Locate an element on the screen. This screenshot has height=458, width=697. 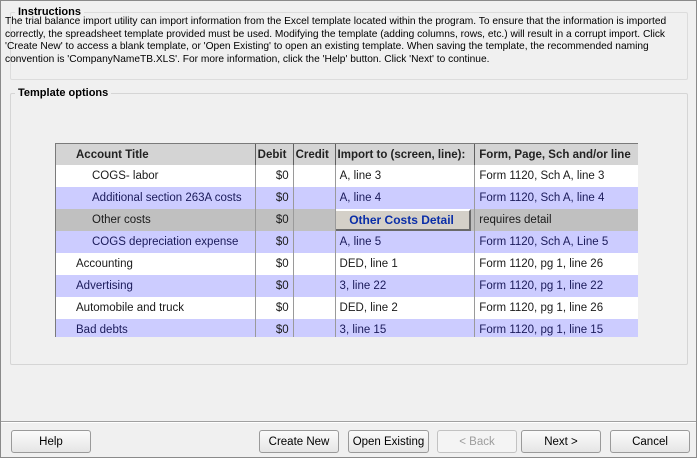
cell-account-title: Automobile and truck is located at coordinates (156, 308).